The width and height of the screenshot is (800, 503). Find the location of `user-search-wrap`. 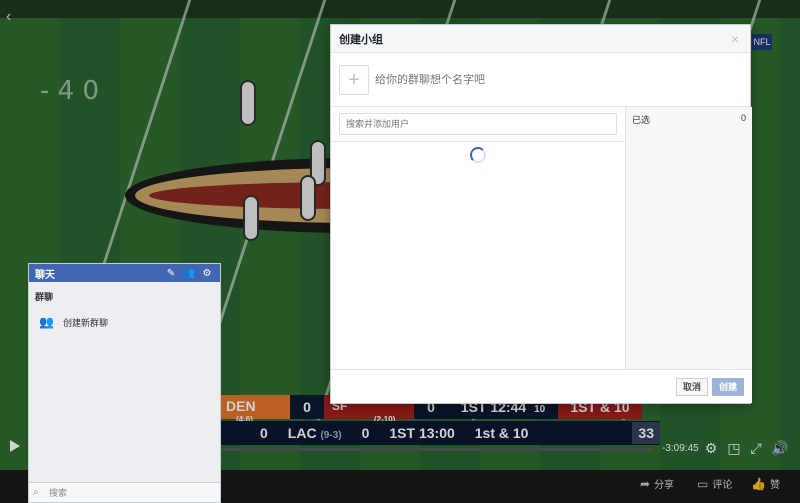

user-search-wrap is located at coordinates (478, 124).